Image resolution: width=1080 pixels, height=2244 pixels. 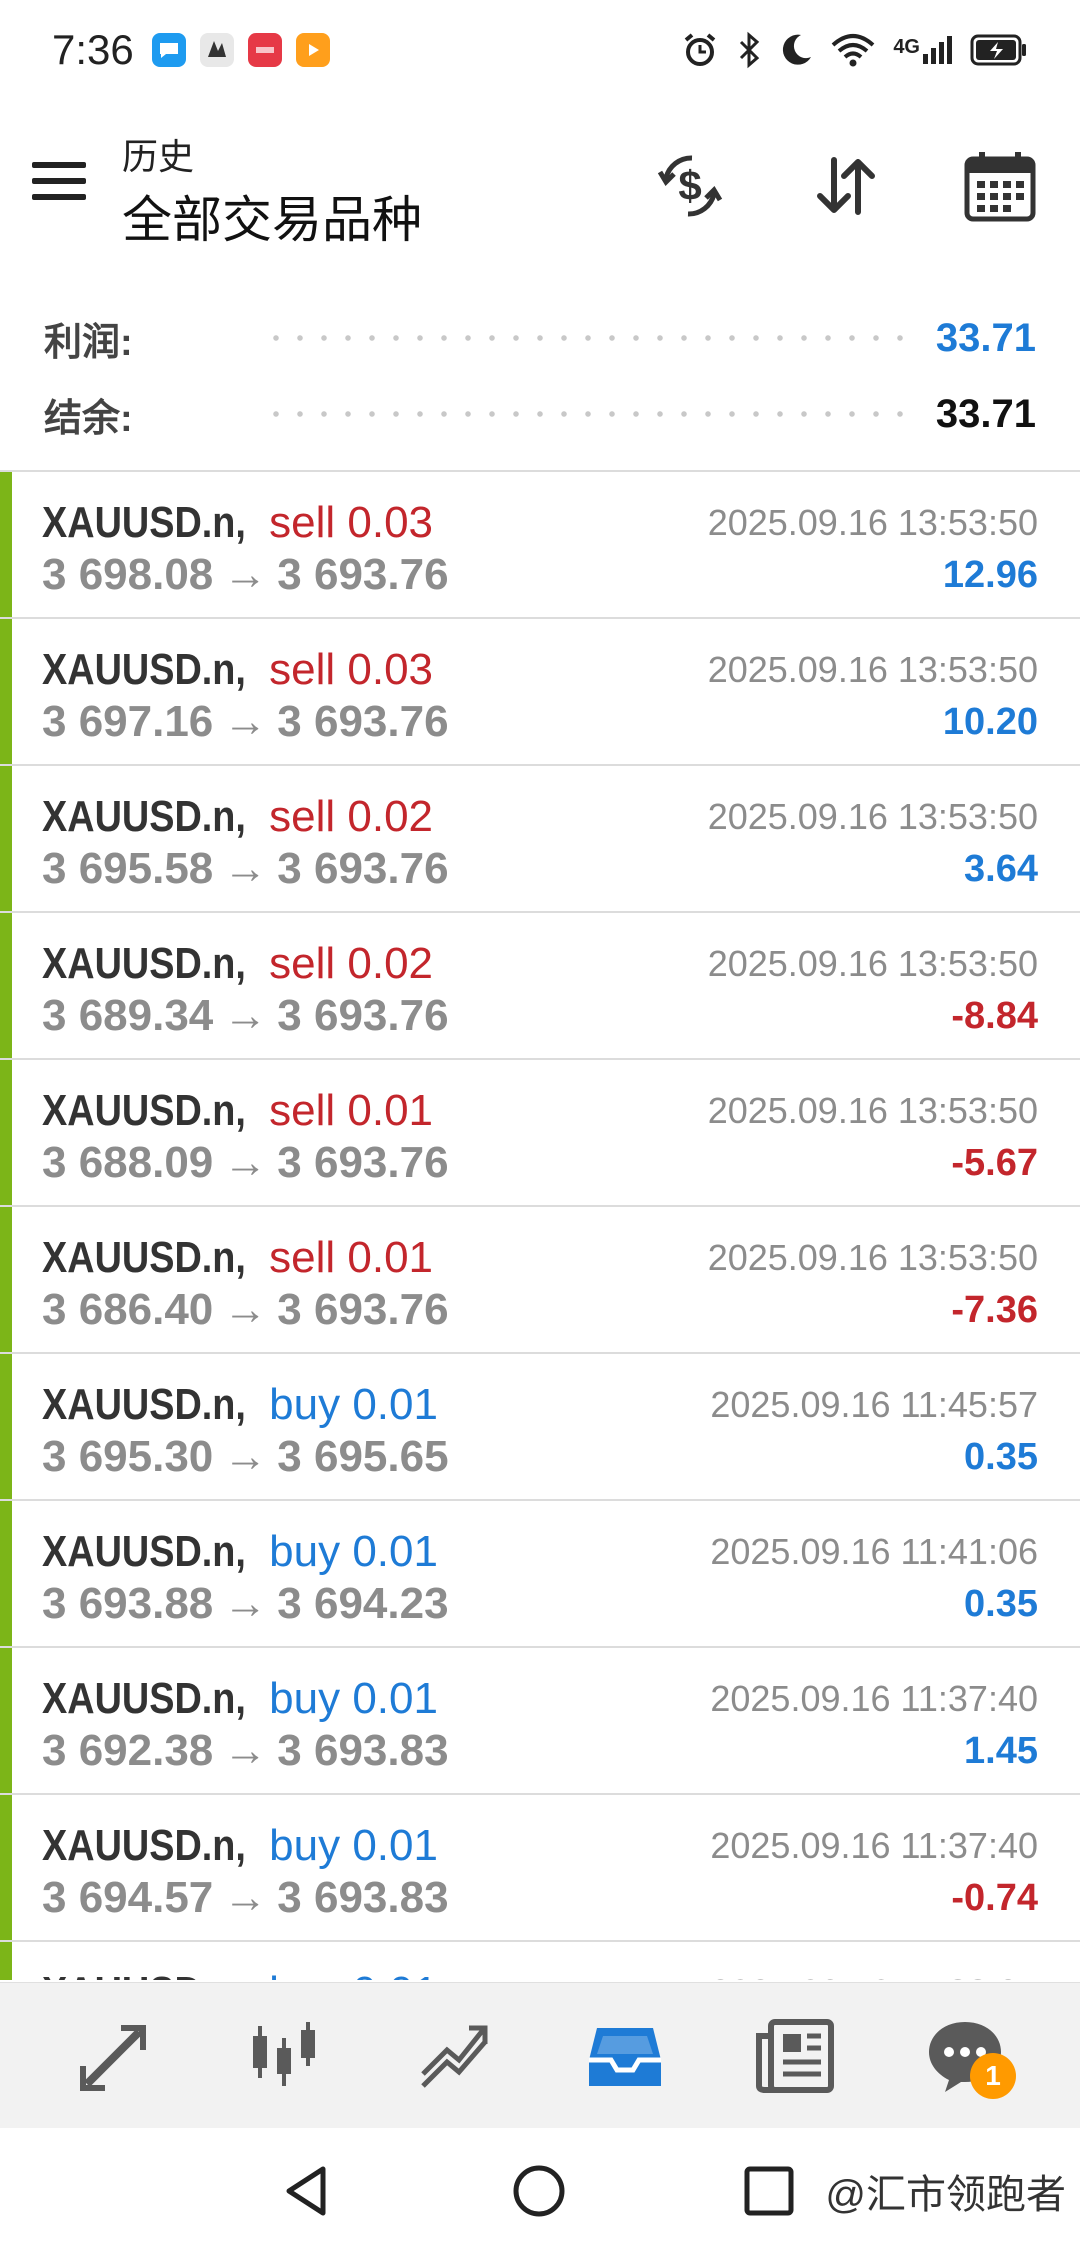 What do you see at coordinates (990, 575) in the screenshot?
I see `trade-profit: 12.96` at bounding box center [990, 575].